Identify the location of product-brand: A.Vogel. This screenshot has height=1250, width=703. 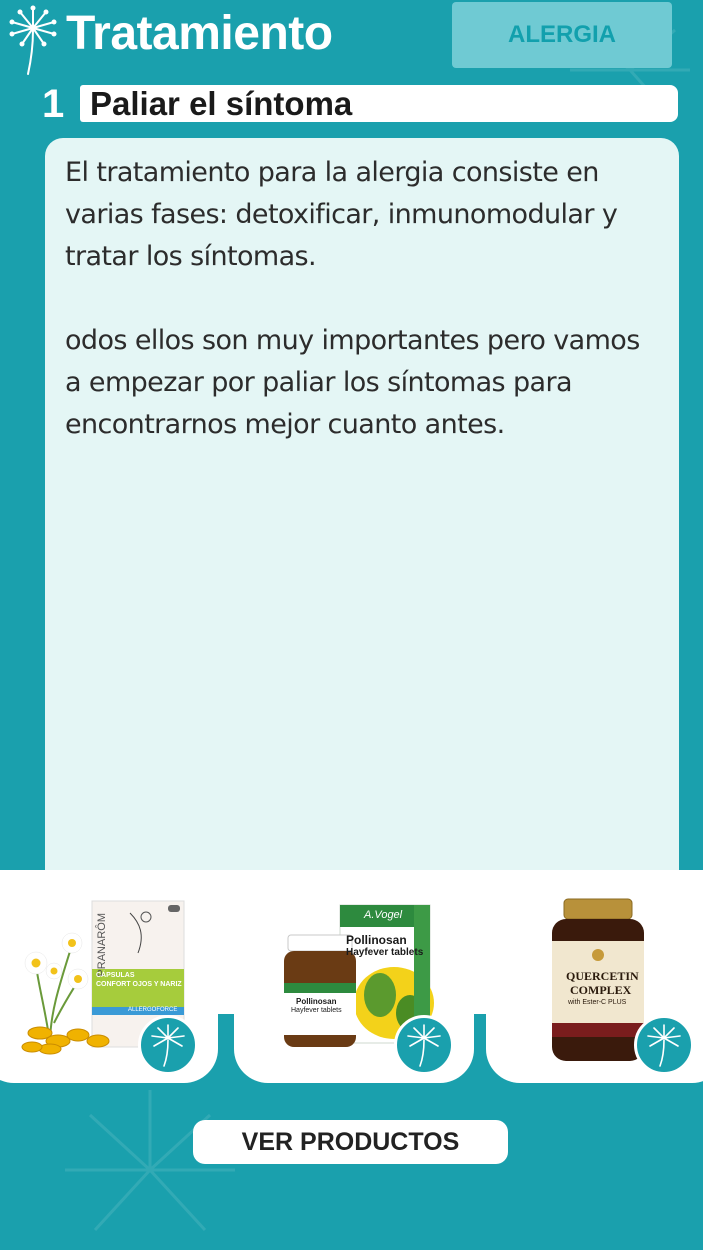
(383, 915).